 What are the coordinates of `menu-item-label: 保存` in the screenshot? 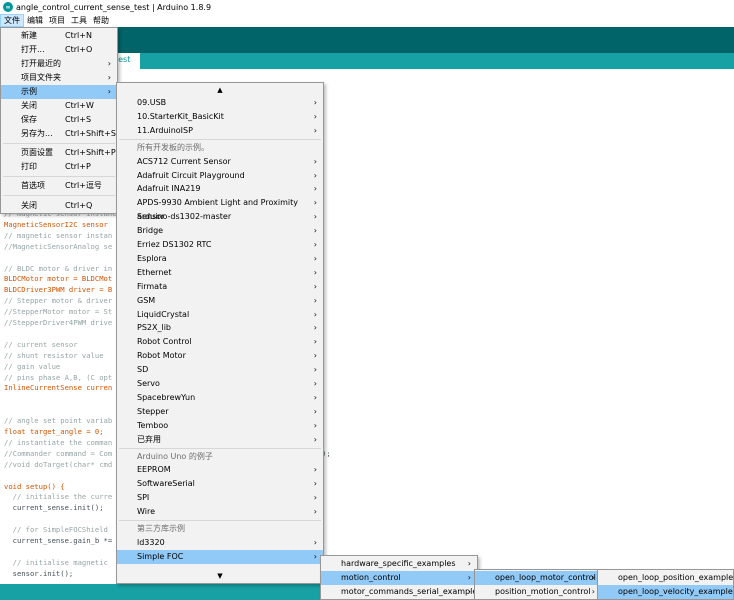 It's located at (29, 119).